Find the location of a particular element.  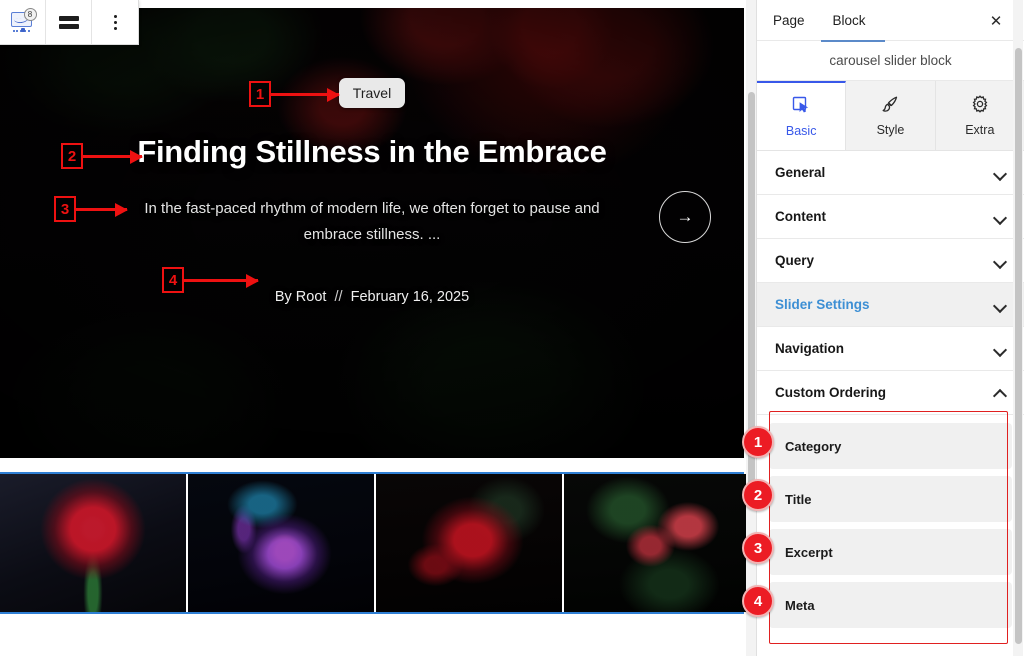

selected-block-name: carousel slider block is located at coordinates (890, 60).